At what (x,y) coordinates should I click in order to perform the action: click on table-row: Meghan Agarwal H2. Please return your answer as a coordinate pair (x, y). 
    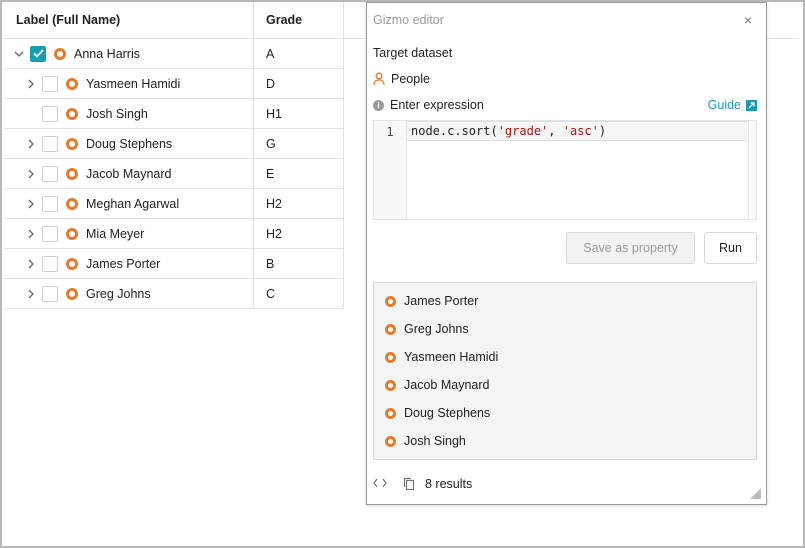
    Looking at the image, I should click on (173, 204).